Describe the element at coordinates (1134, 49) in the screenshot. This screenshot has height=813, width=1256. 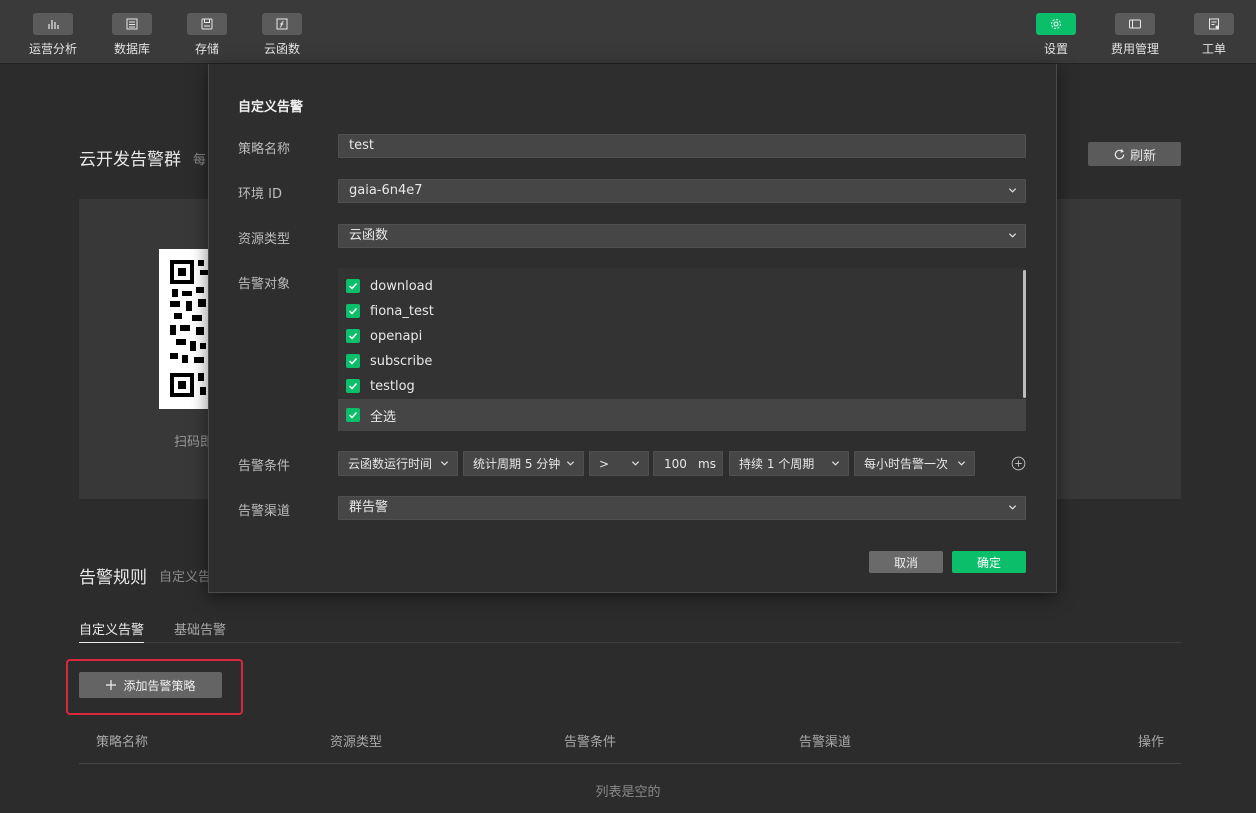
I see `toolbar-billing-label: 费用管理` at that location.